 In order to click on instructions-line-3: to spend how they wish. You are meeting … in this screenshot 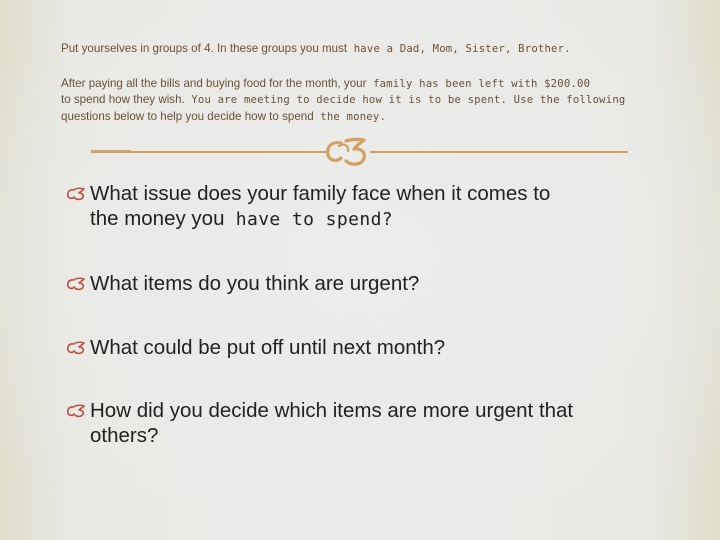, I will do `click(386, 100)`.